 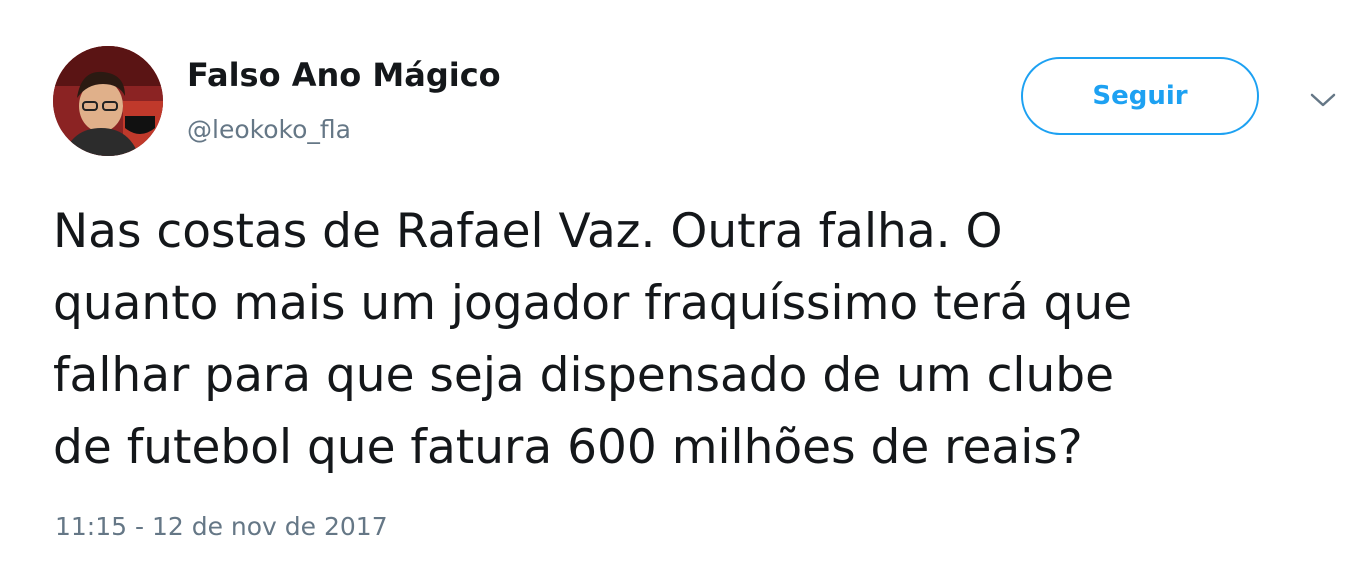 I want to click on avatar-image, so click(x=108, y=101).